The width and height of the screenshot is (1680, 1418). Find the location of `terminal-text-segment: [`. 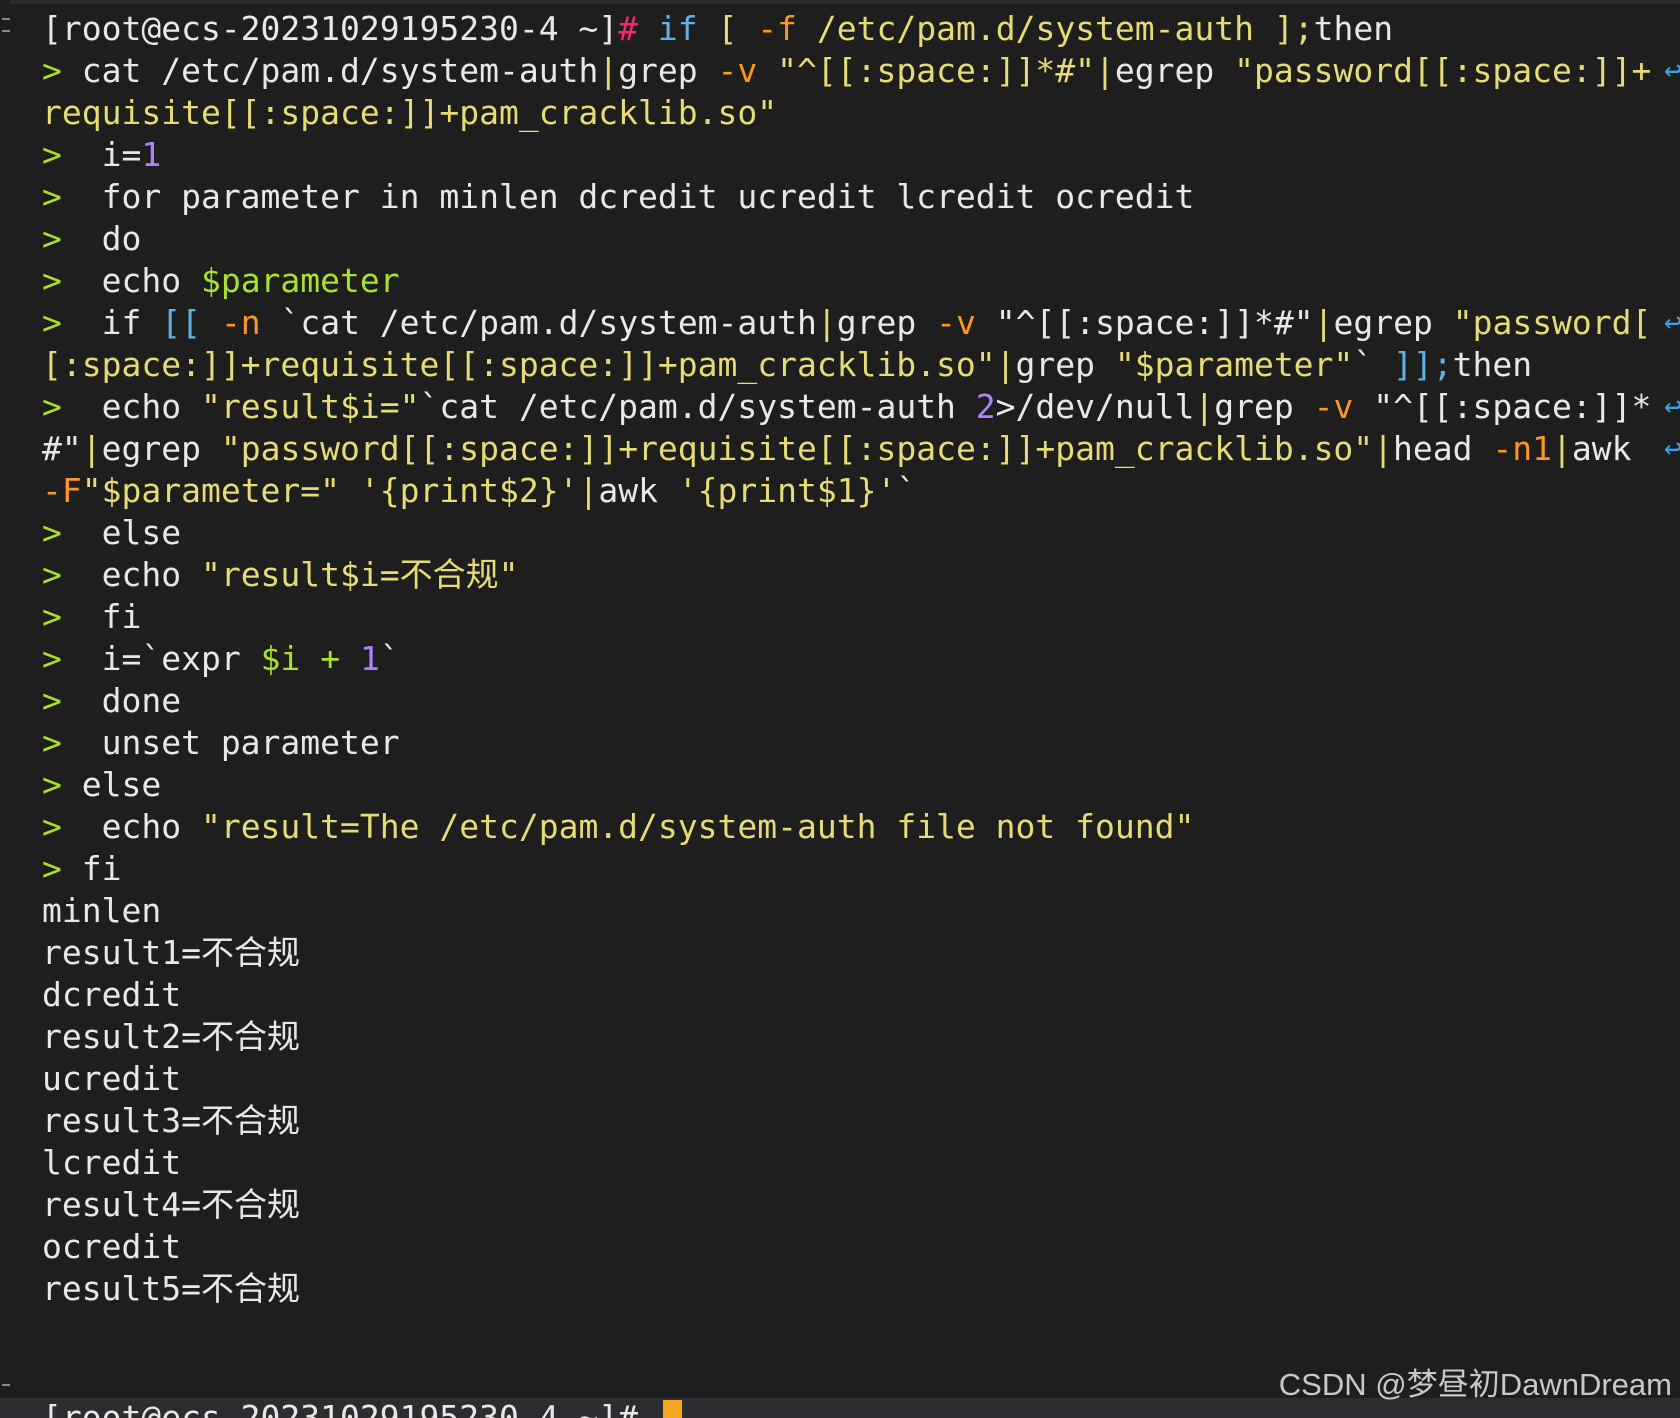

terminal-text-segment: [ is located at coordinates (727, 28).